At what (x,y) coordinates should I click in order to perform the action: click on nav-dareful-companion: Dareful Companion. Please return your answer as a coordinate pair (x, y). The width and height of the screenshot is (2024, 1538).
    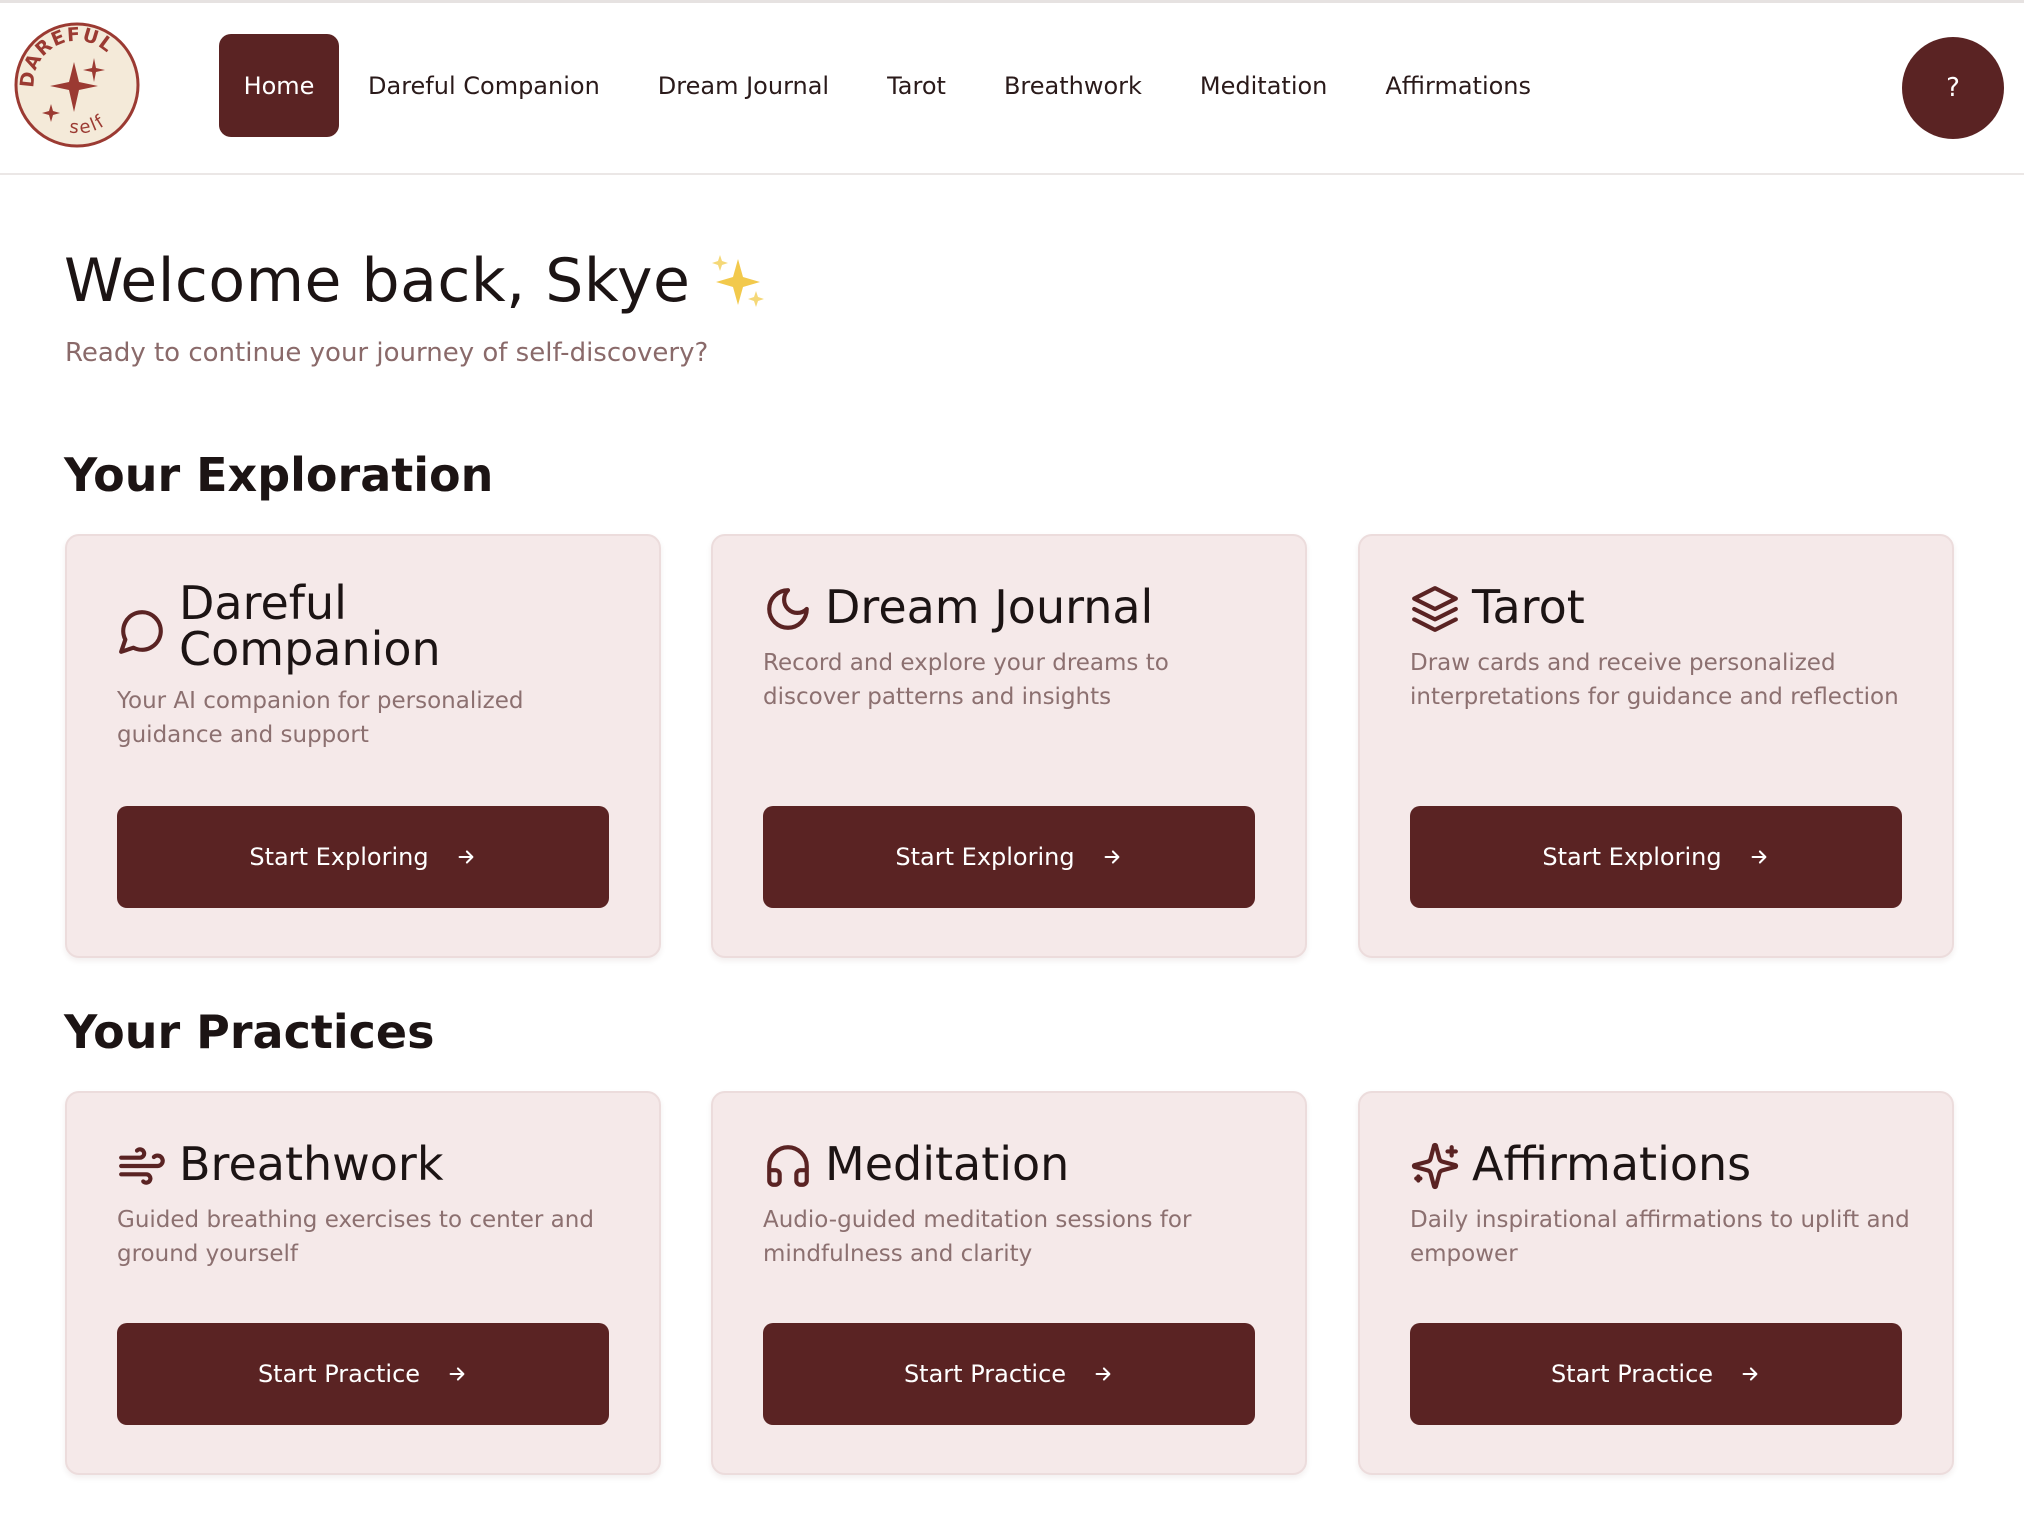
    Looking at the image, I should click on (484, 85).